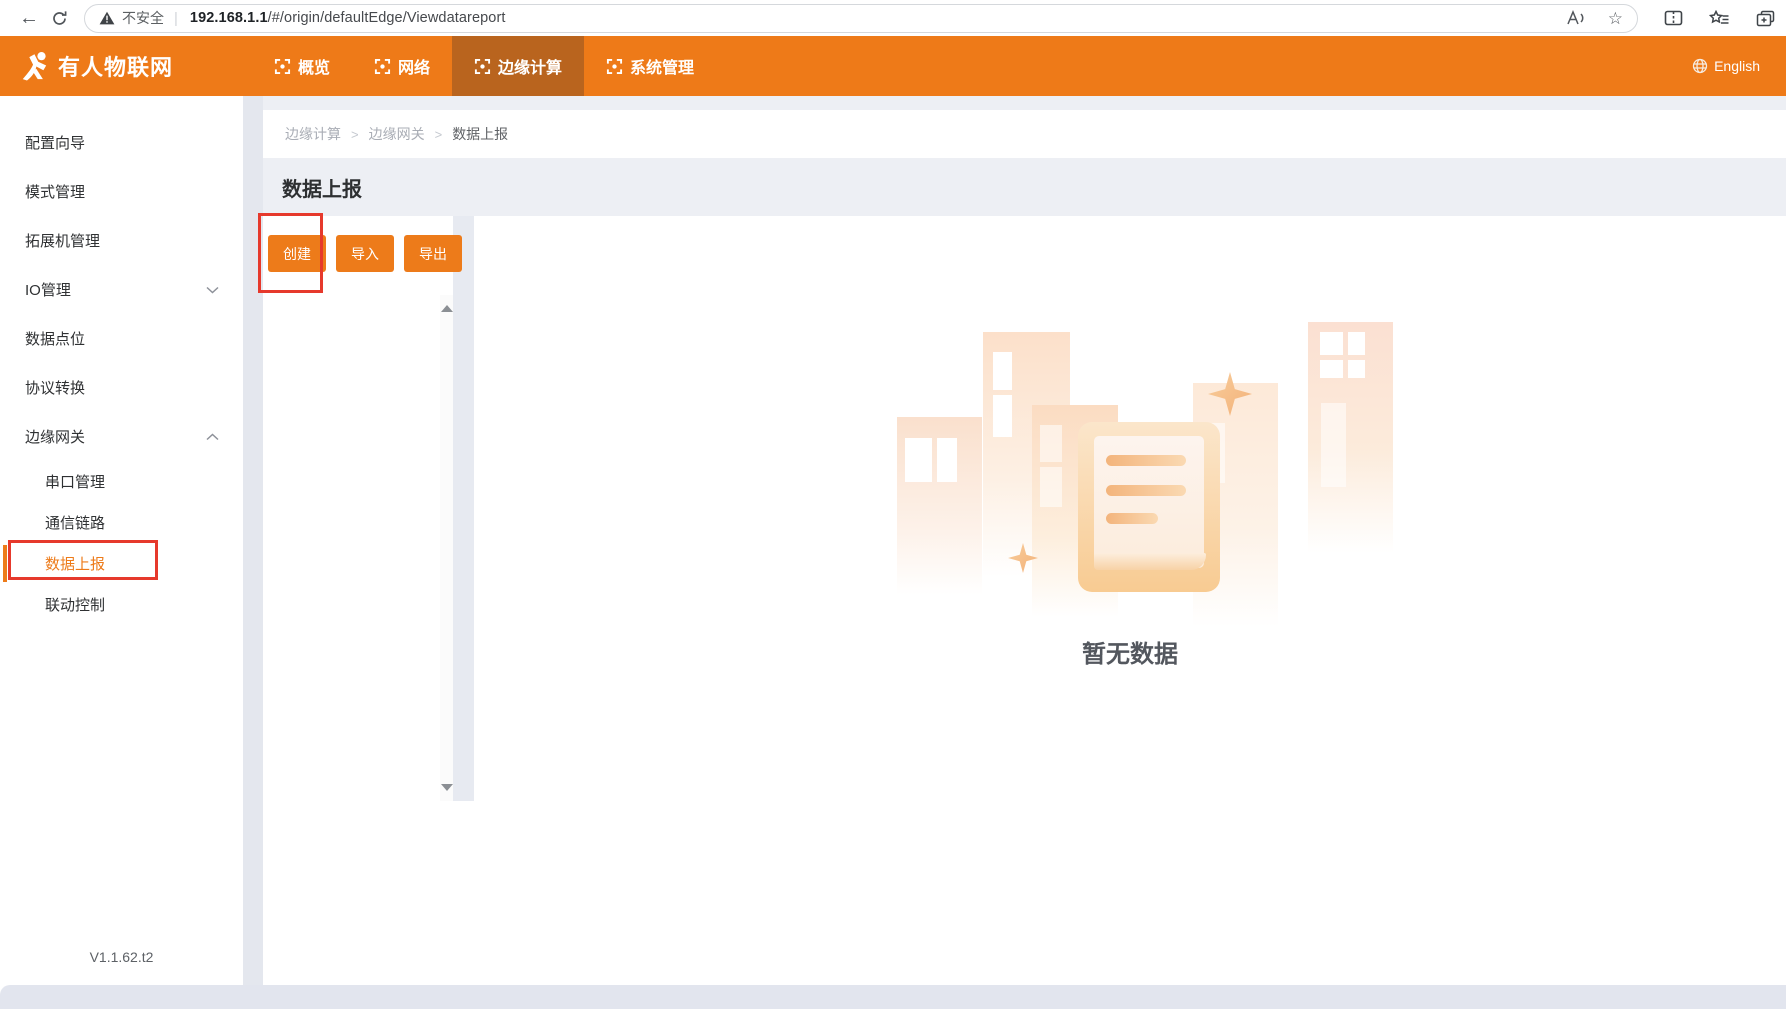 Image resolution: width=1786 pixels, height=1009 pixels. What do you see at coordinates (121, 481) in the screenshot?
I see `sidebar-item-serial-management: 串口管理` at bounding box center [121, 481].